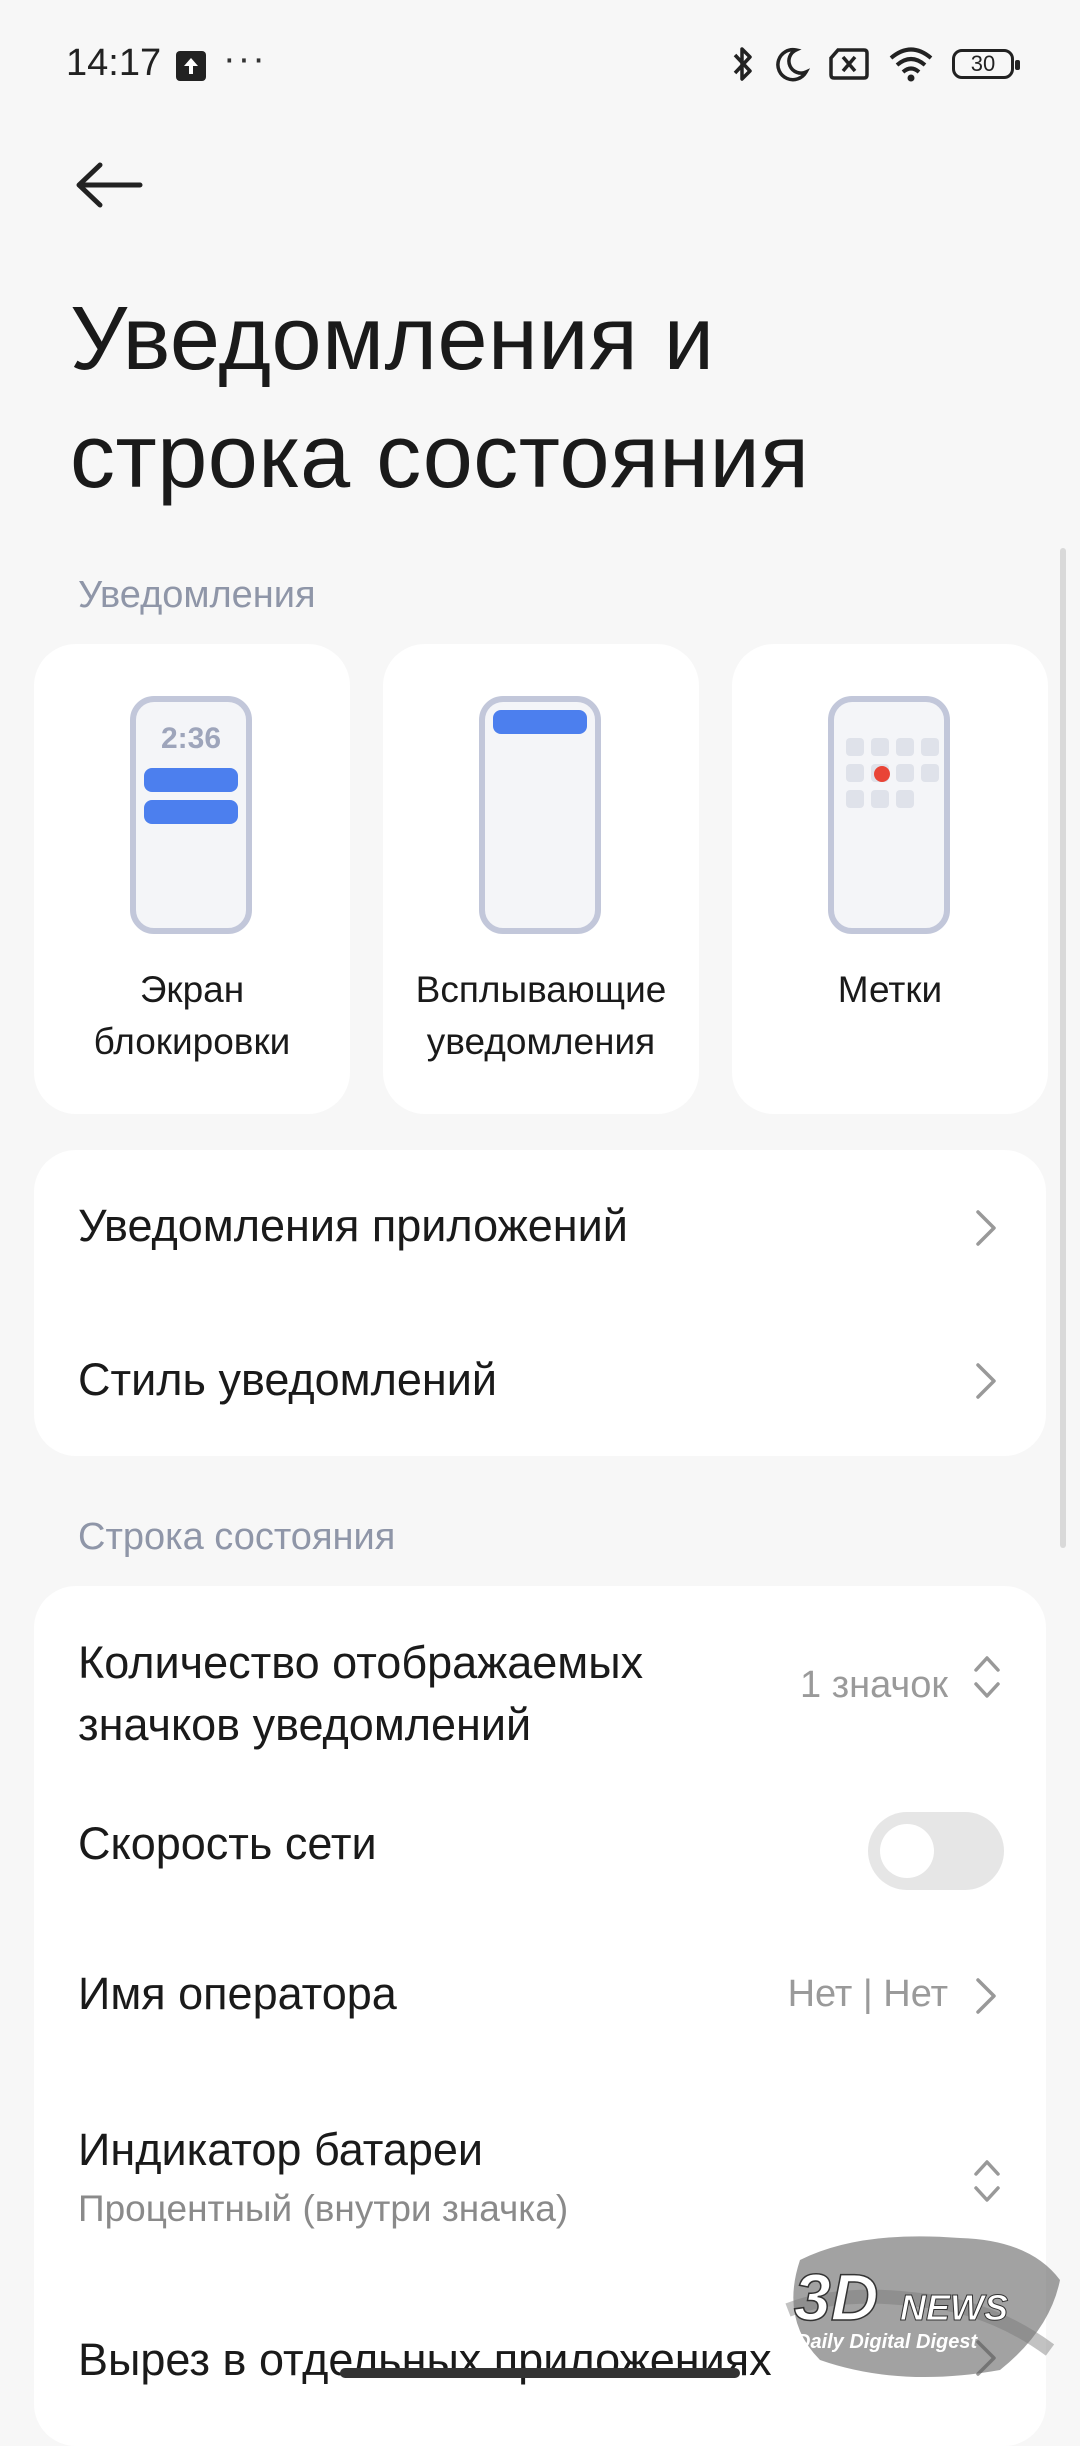  Describe the element at coordinates (983, 63) in the screenshot. I see `battery-level: 30` at that location.